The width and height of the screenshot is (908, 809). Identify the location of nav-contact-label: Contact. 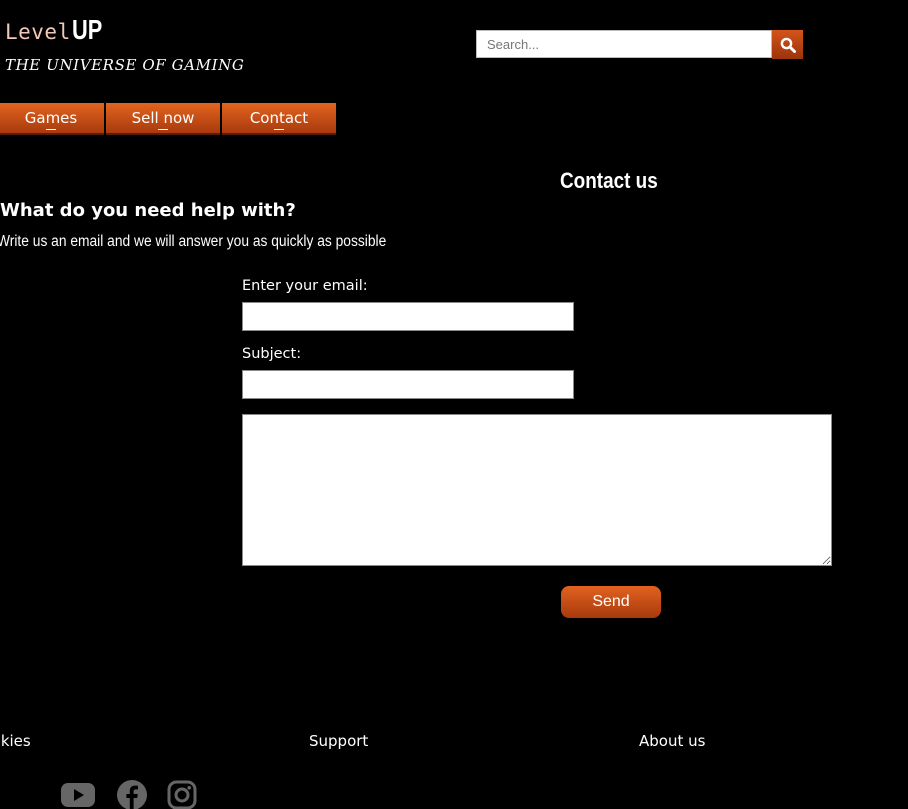
(279, 118).